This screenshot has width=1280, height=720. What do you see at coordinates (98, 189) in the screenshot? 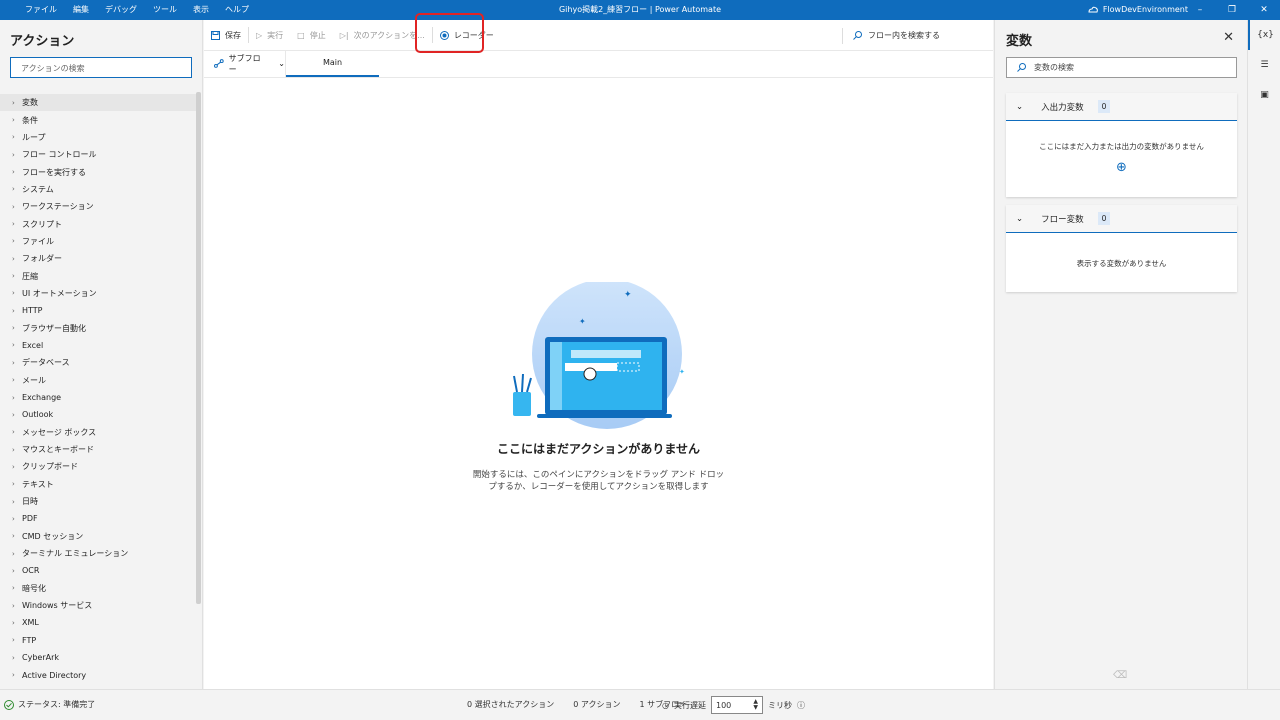
I see `action-group: › システム` at bounding box center [98, 189].